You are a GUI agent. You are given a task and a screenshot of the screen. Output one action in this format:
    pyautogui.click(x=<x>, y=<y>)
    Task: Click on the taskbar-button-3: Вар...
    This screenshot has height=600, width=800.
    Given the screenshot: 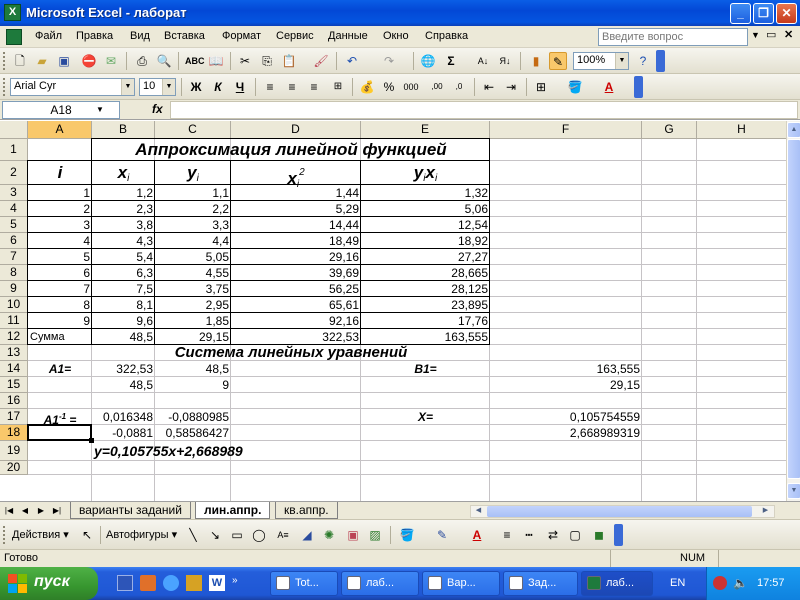 What is the action you would take?
    pyautogui.click(x=461, y=583)
    